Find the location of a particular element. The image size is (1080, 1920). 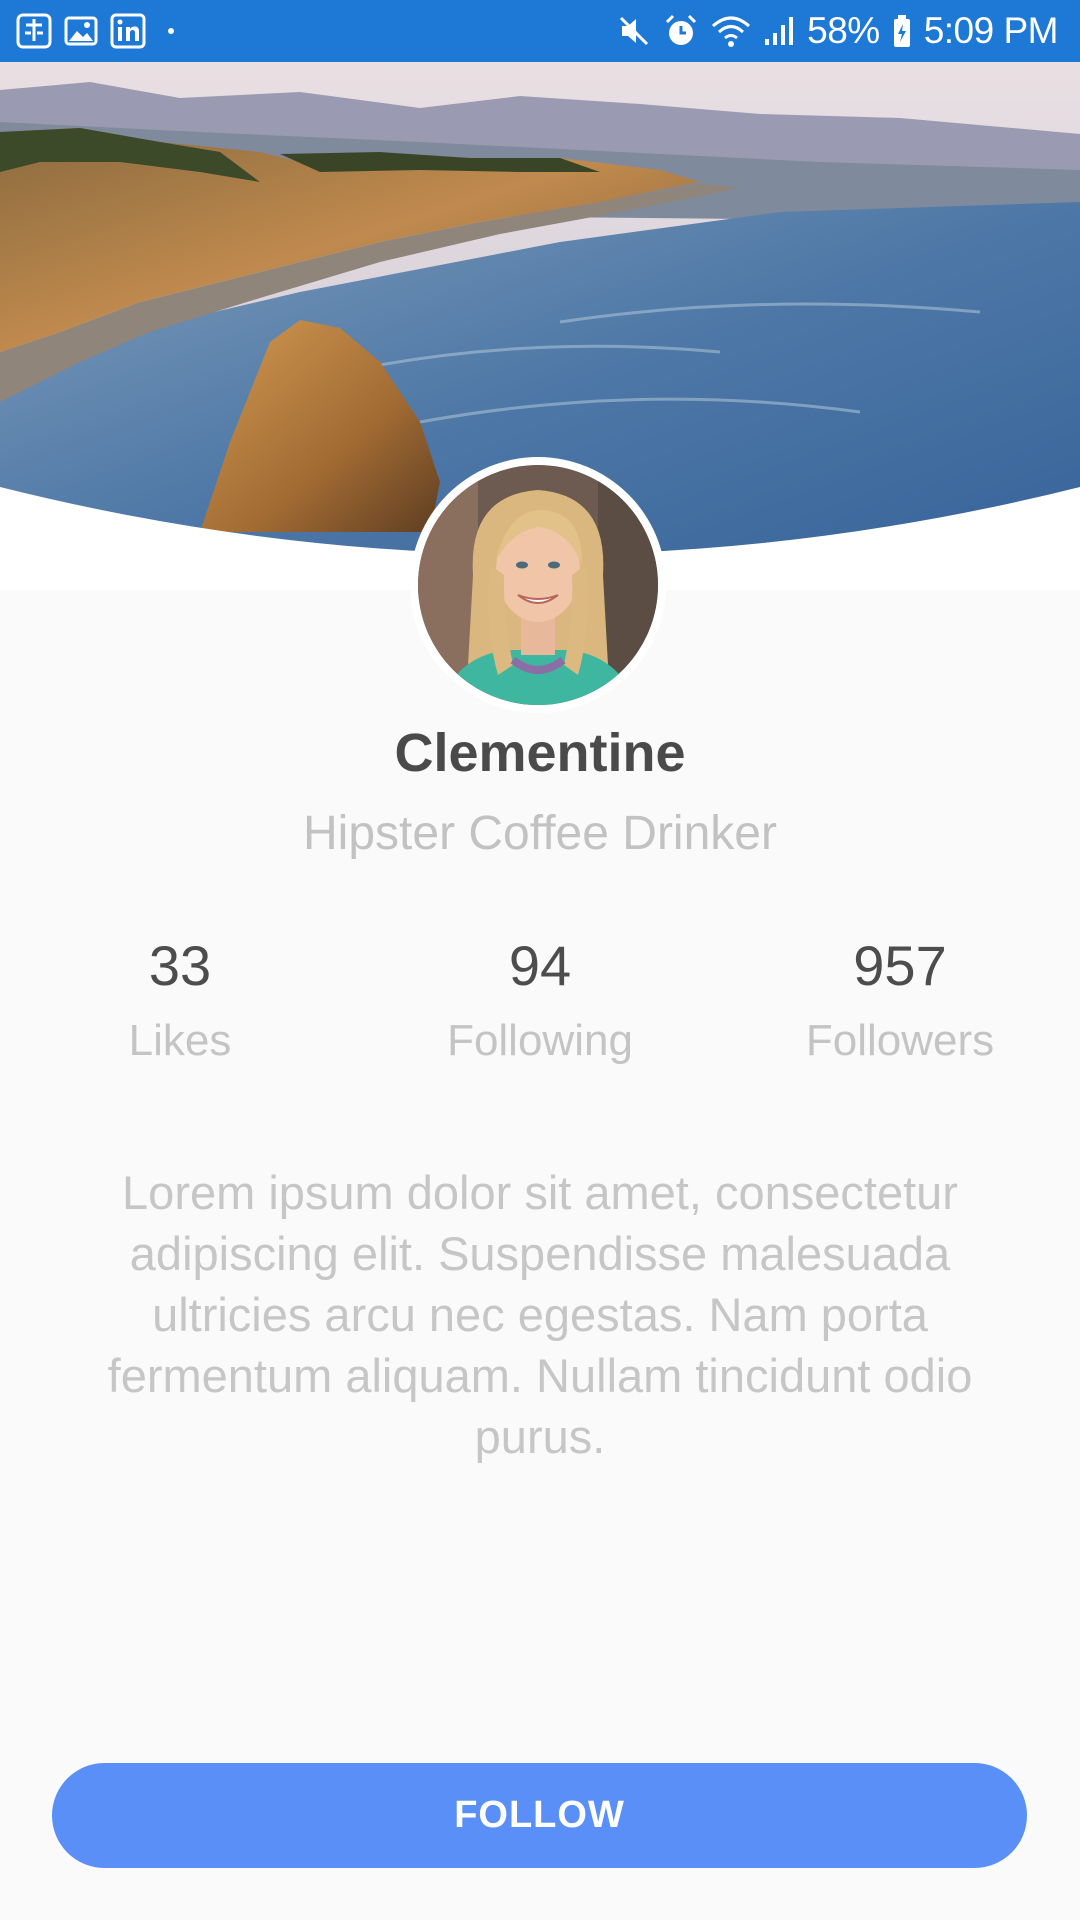

notification-icons is located at coordinates (95, 31).